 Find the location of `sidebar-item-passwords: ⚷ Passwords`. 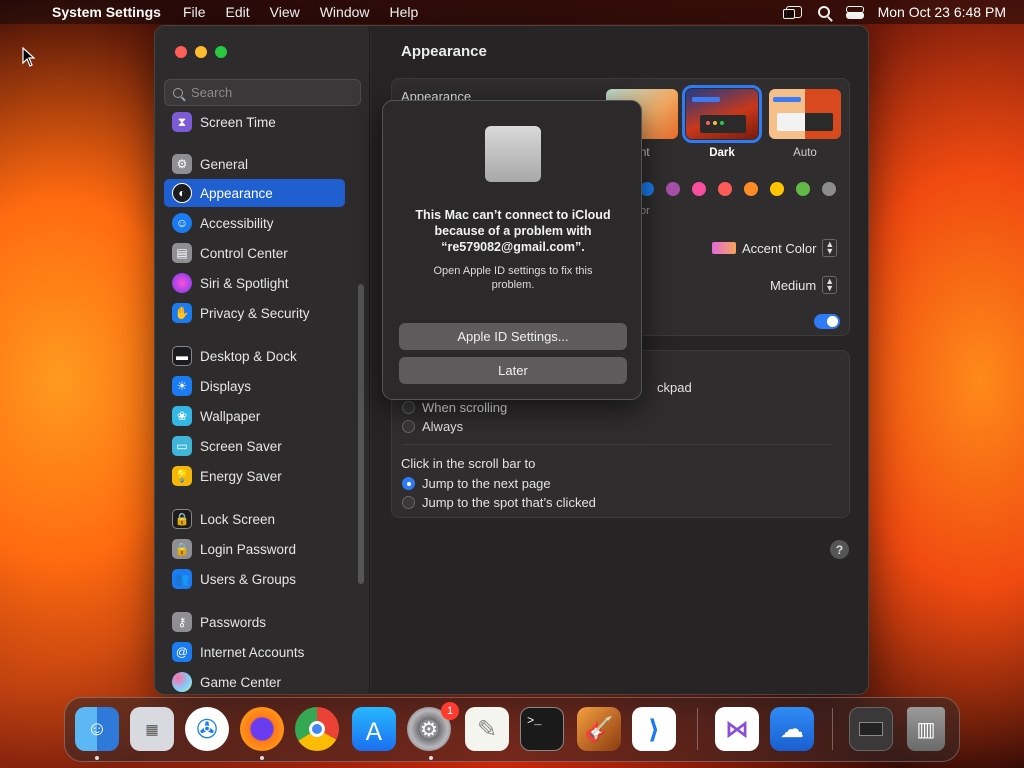

sidebar-item-passwords: ⚷ Passwords is located at coordinates (254, 622).